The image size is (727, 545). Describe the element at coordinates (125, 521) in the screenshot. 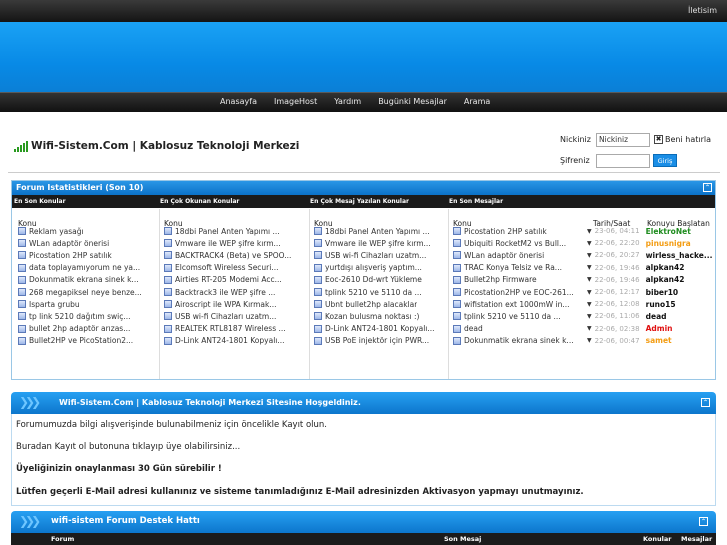

I see `support-title: wifi-sistem Forum Destek Hattı` at that location.